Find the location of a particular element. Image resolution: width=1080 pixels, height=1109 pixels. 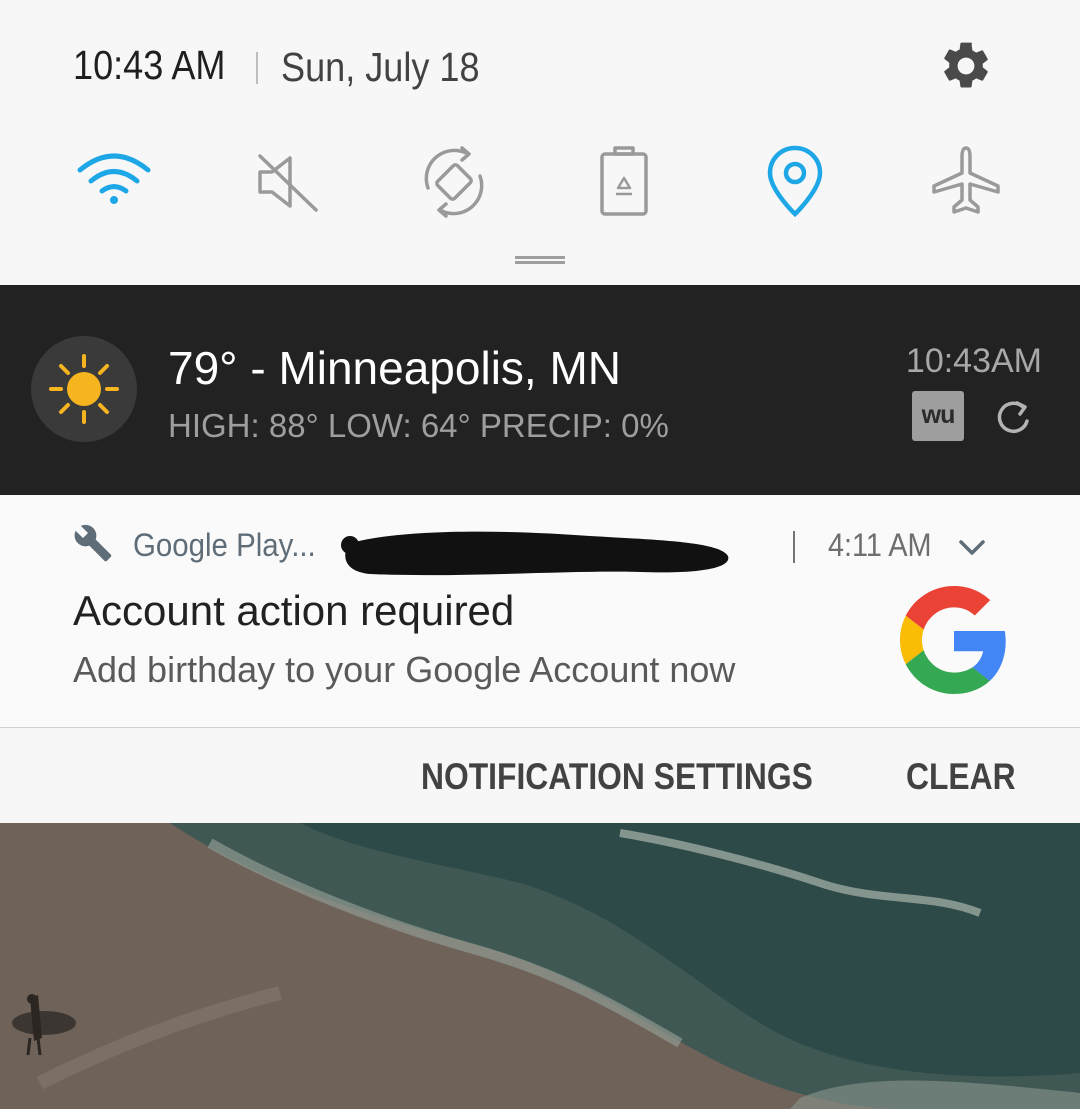

sun-icon is located at coordinates (84, 389).